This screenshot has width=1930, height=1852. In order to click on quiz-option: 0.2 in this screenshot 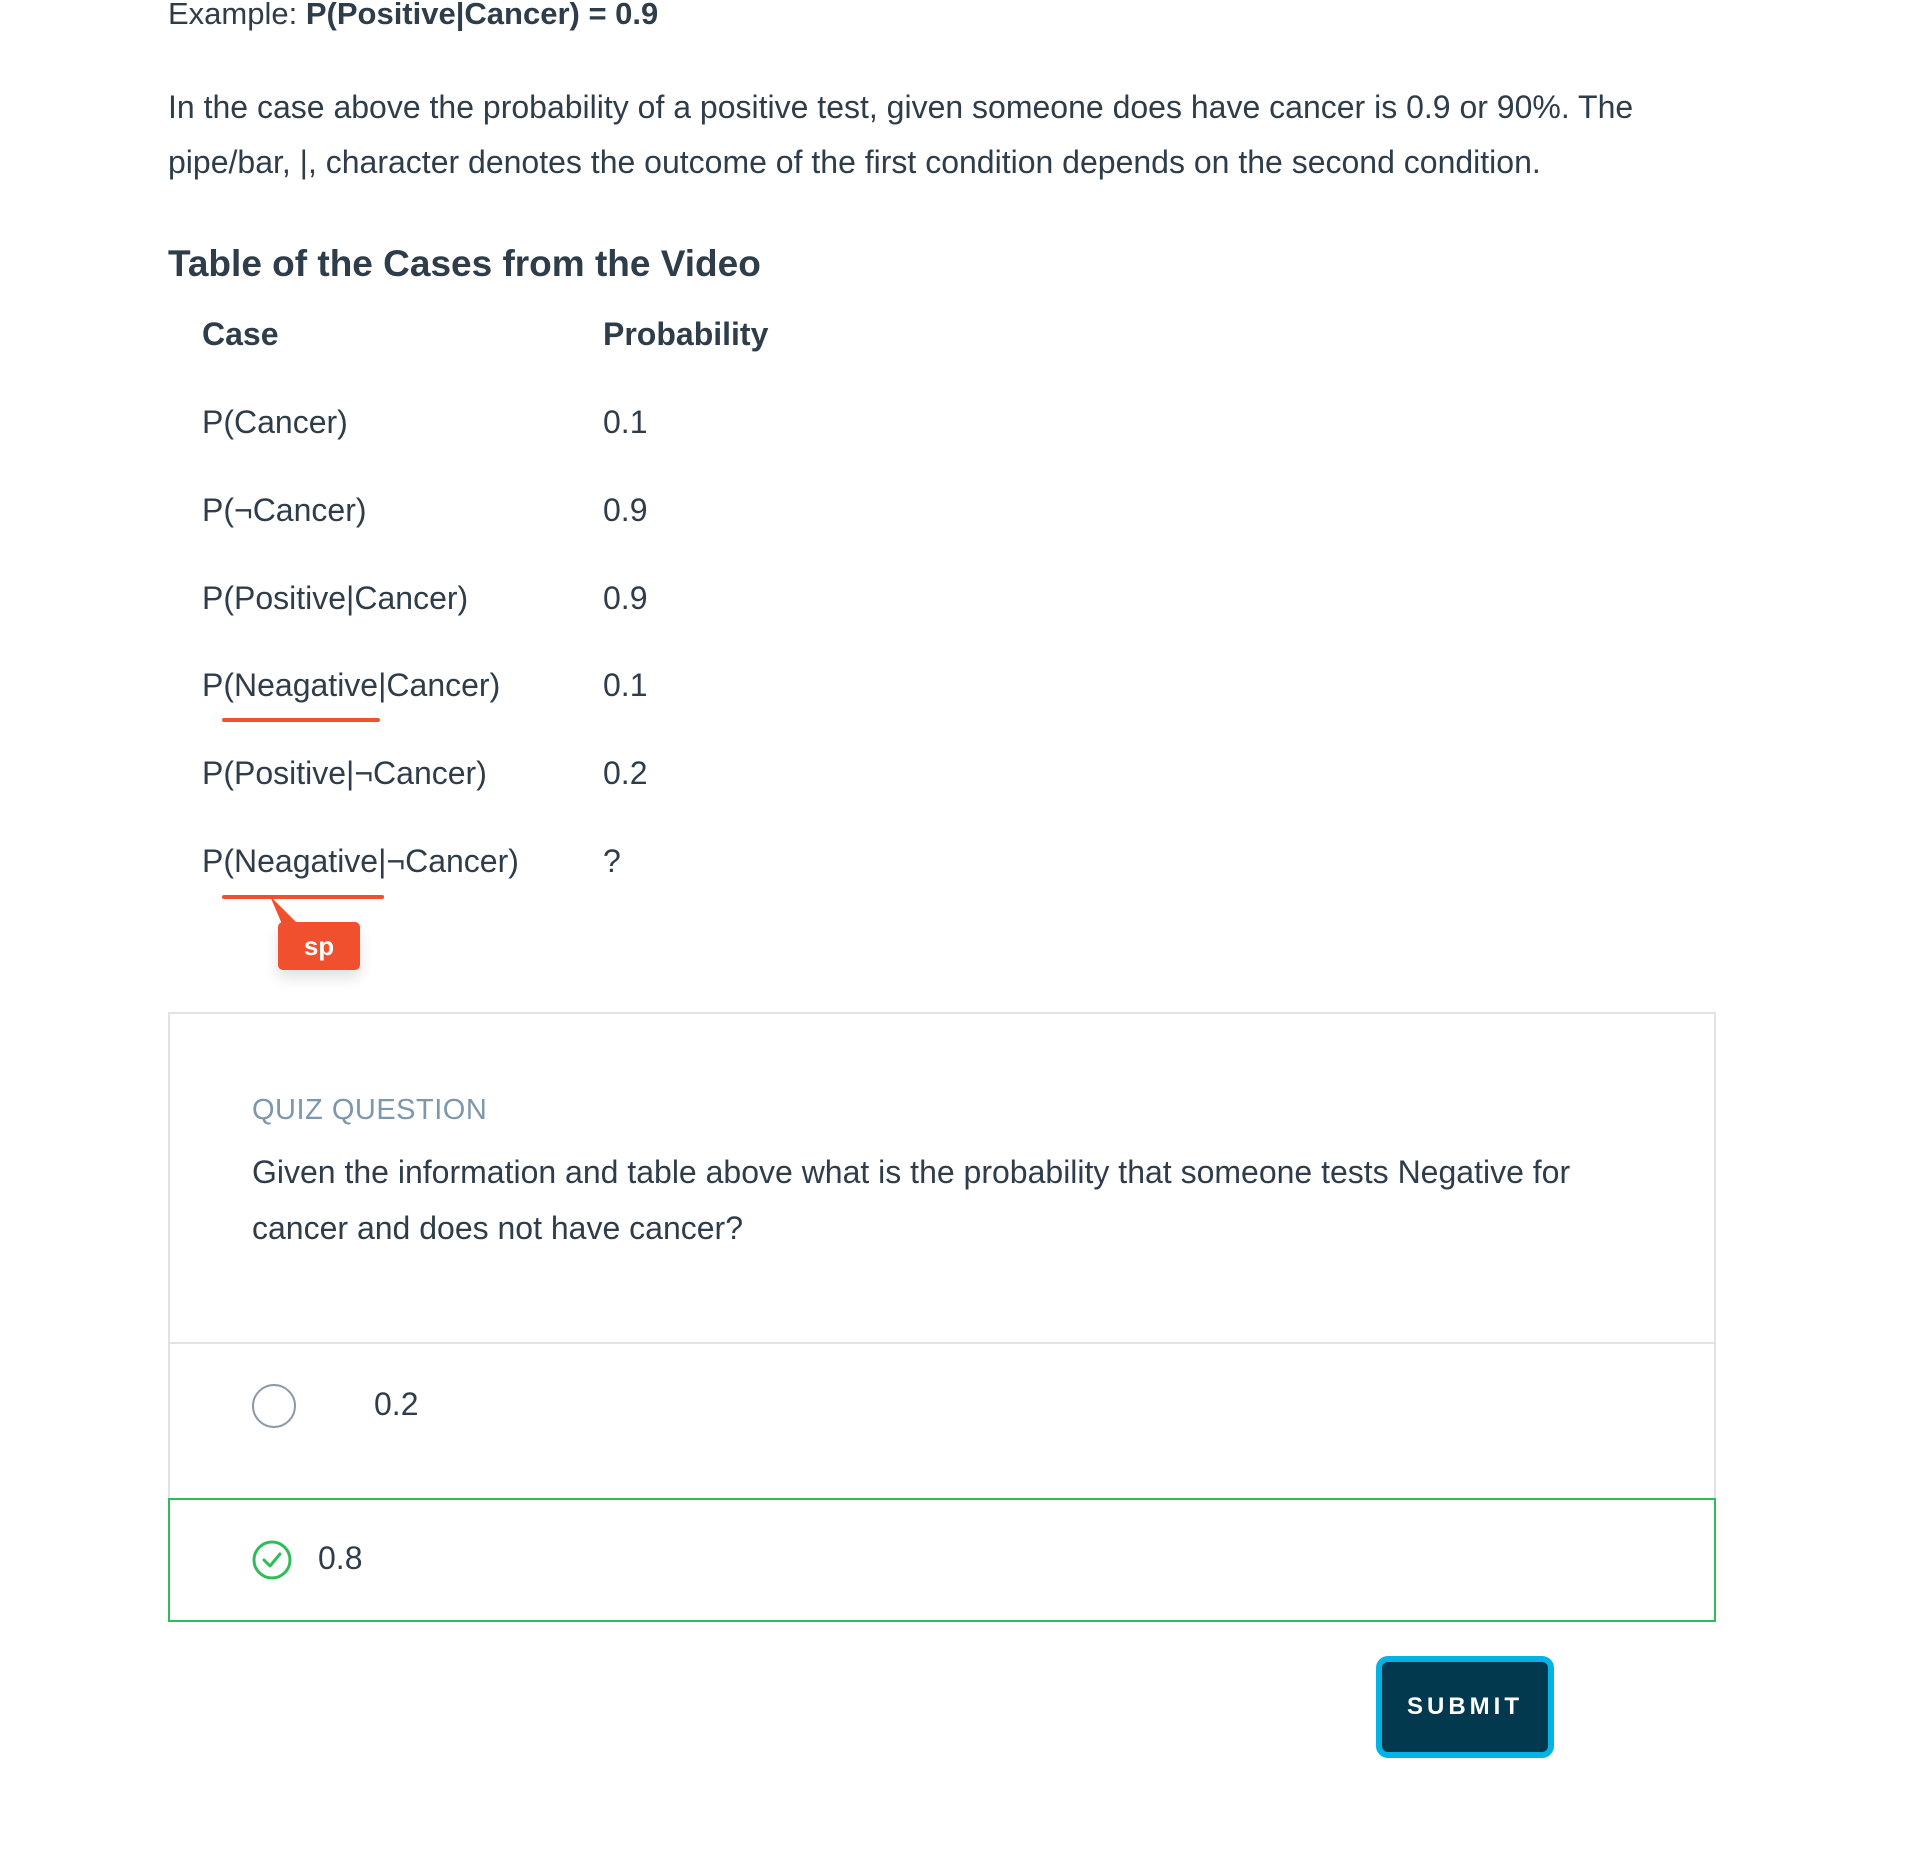, I will do `click(942, 1421)`.